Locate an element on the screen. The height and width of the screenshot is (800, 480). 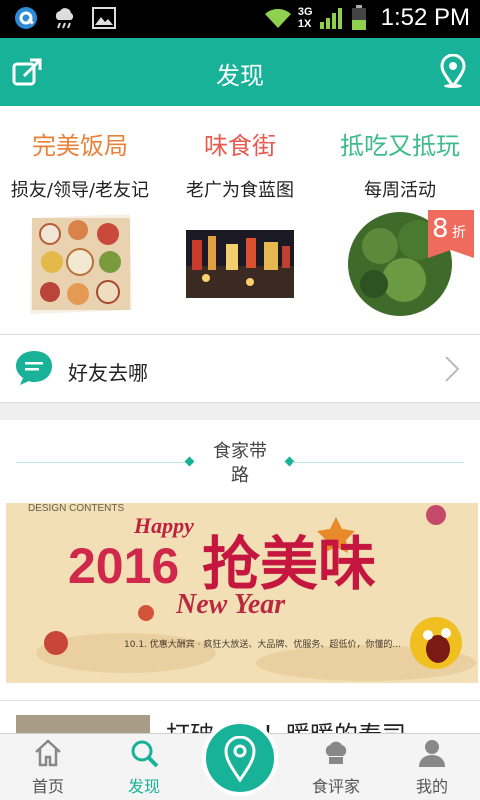
location-icon is located at coordinates (453, 71).